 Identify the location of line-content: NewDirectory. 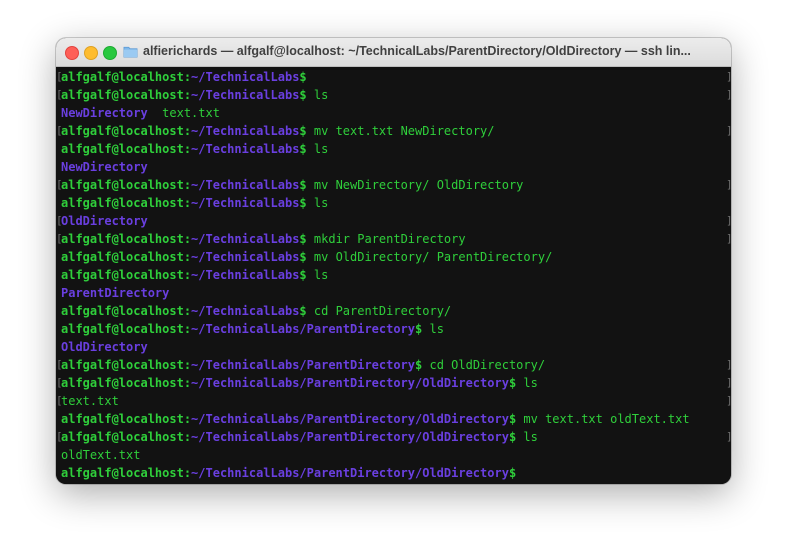
(104, 167).